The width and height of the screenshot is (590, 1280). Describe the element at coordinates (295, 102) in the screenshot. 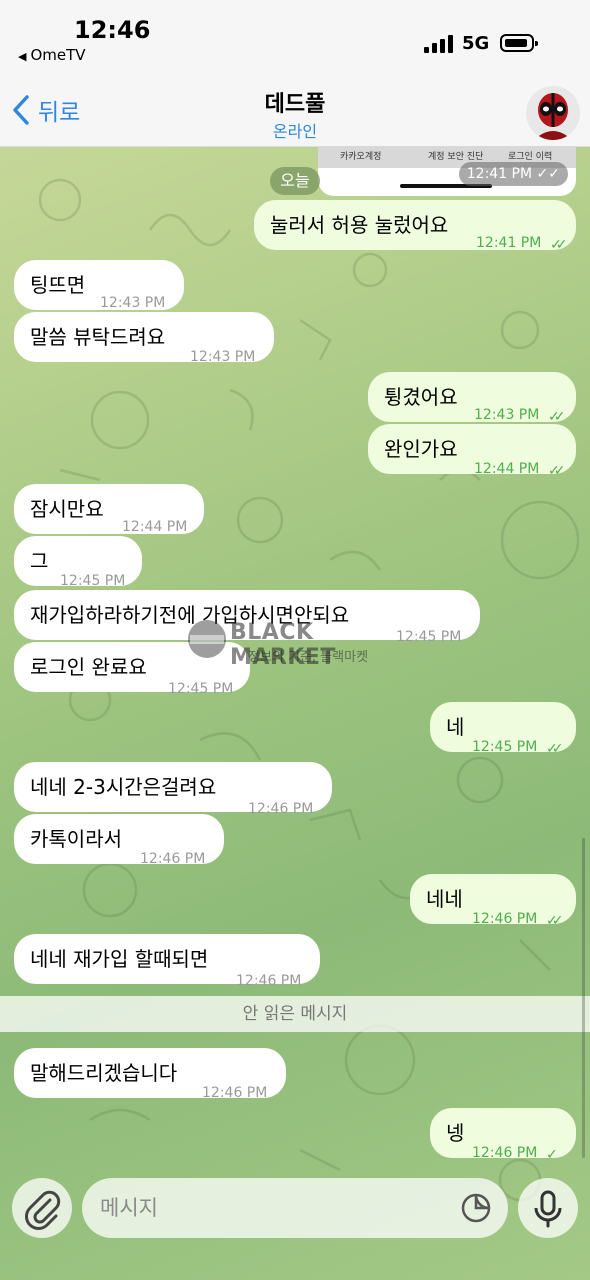

I see `chat-title: 데드풀` at that location.